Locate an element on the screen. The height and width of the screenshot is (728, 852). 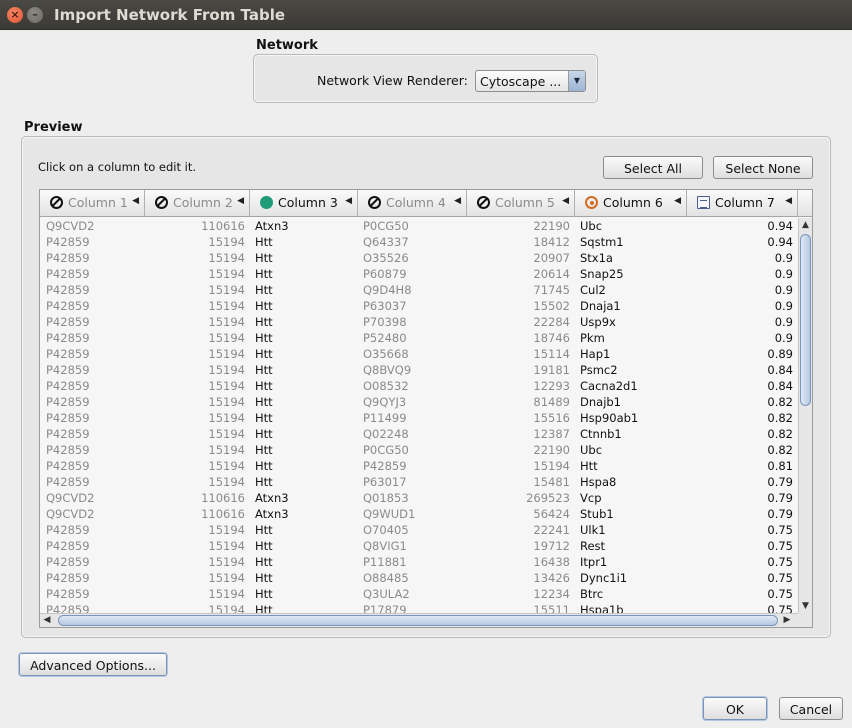
table-row: P42859 15194 Htt P0CG50 22190 Ubc 0.82 is located at coordinates (419, 450).